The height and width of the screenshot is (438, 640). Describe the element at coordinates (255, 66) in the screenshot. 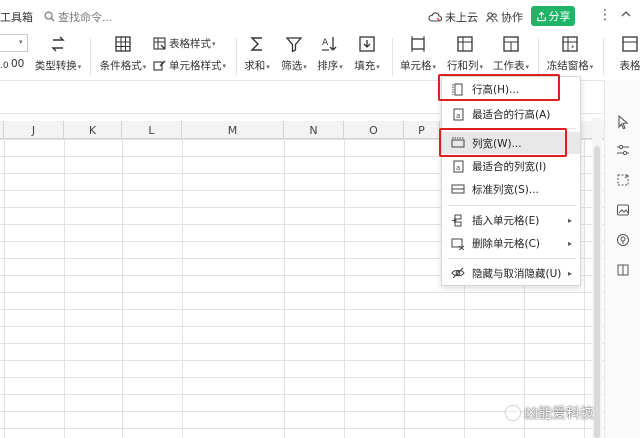

I see `sum-label: 求和` at that location.